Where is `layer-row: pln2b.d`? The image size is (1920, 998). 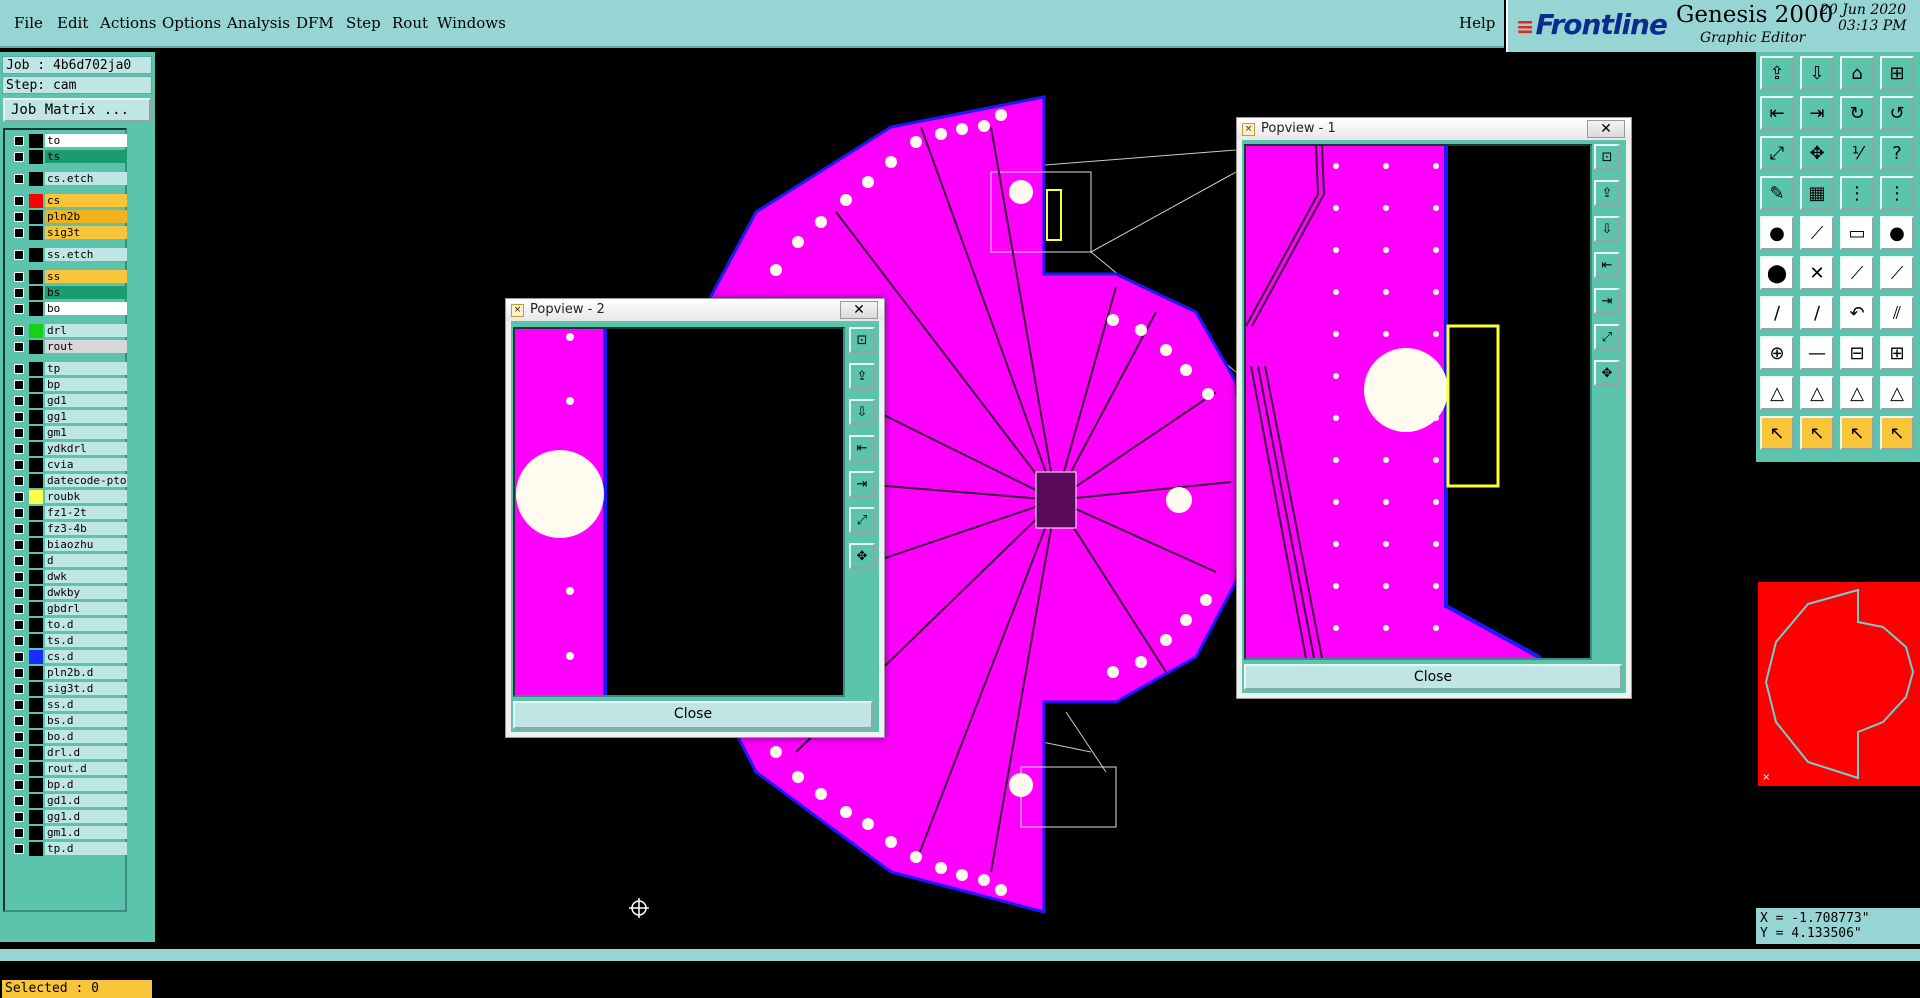
layer-row: pln2b.d is located at coordinates (68, 673).